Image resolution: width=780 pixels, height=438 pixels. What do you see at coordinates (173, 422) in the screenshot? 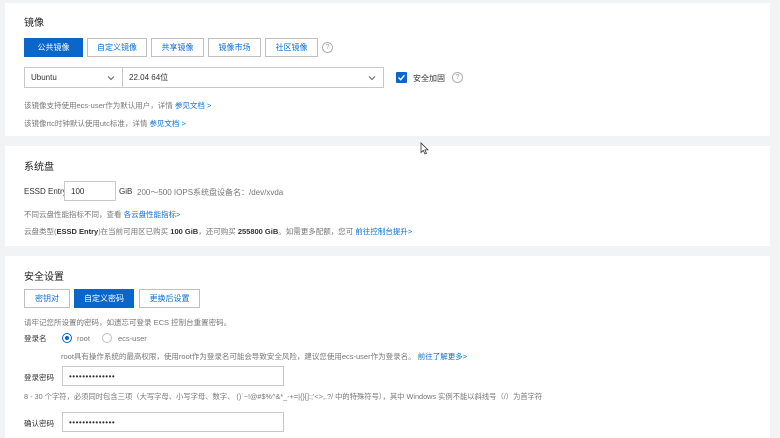
I see `confirm-password-input: ••••••••••••••` at bounding box center [173, 422].